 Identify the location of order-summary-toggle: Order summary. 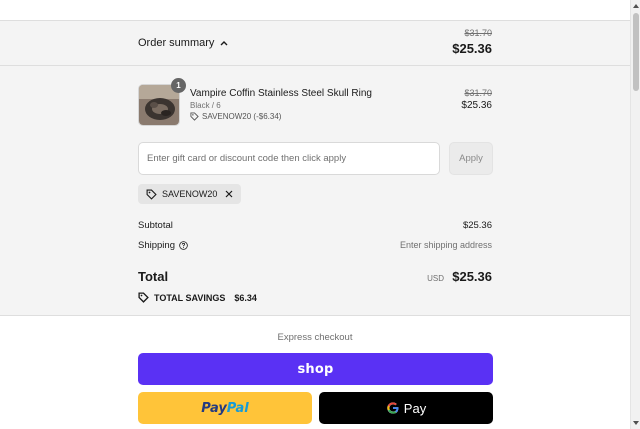
(183, 43).